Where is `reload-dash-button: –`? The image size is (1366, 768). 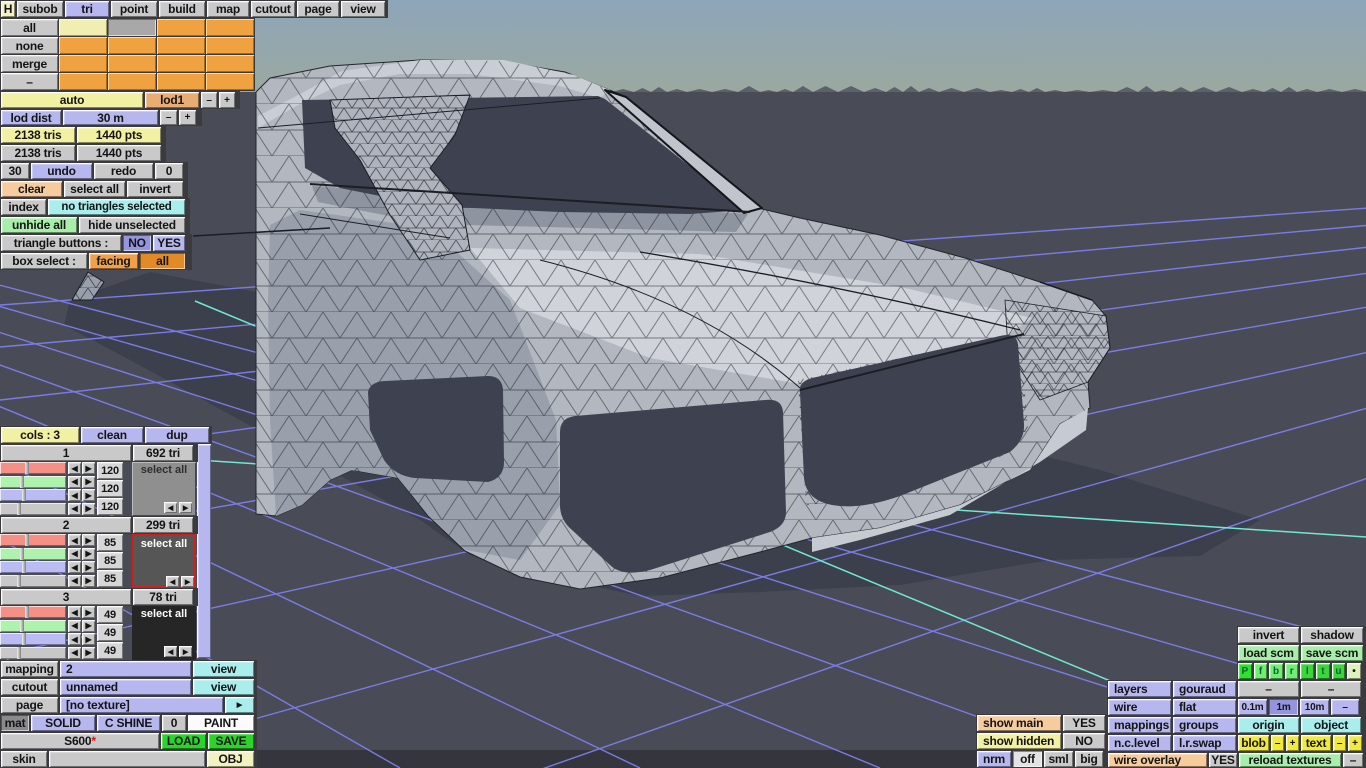 reload-dash-button: – is located at coordinates (1353, 760).